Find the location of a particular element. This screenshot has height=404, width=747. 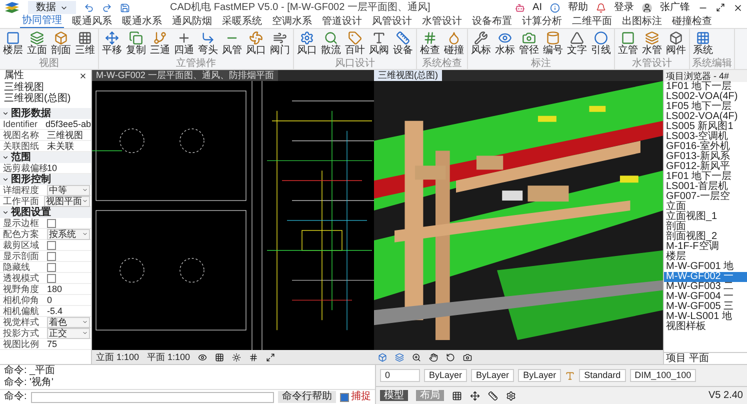

ribbon-button: 风口 is located at coordinates (256, 43).